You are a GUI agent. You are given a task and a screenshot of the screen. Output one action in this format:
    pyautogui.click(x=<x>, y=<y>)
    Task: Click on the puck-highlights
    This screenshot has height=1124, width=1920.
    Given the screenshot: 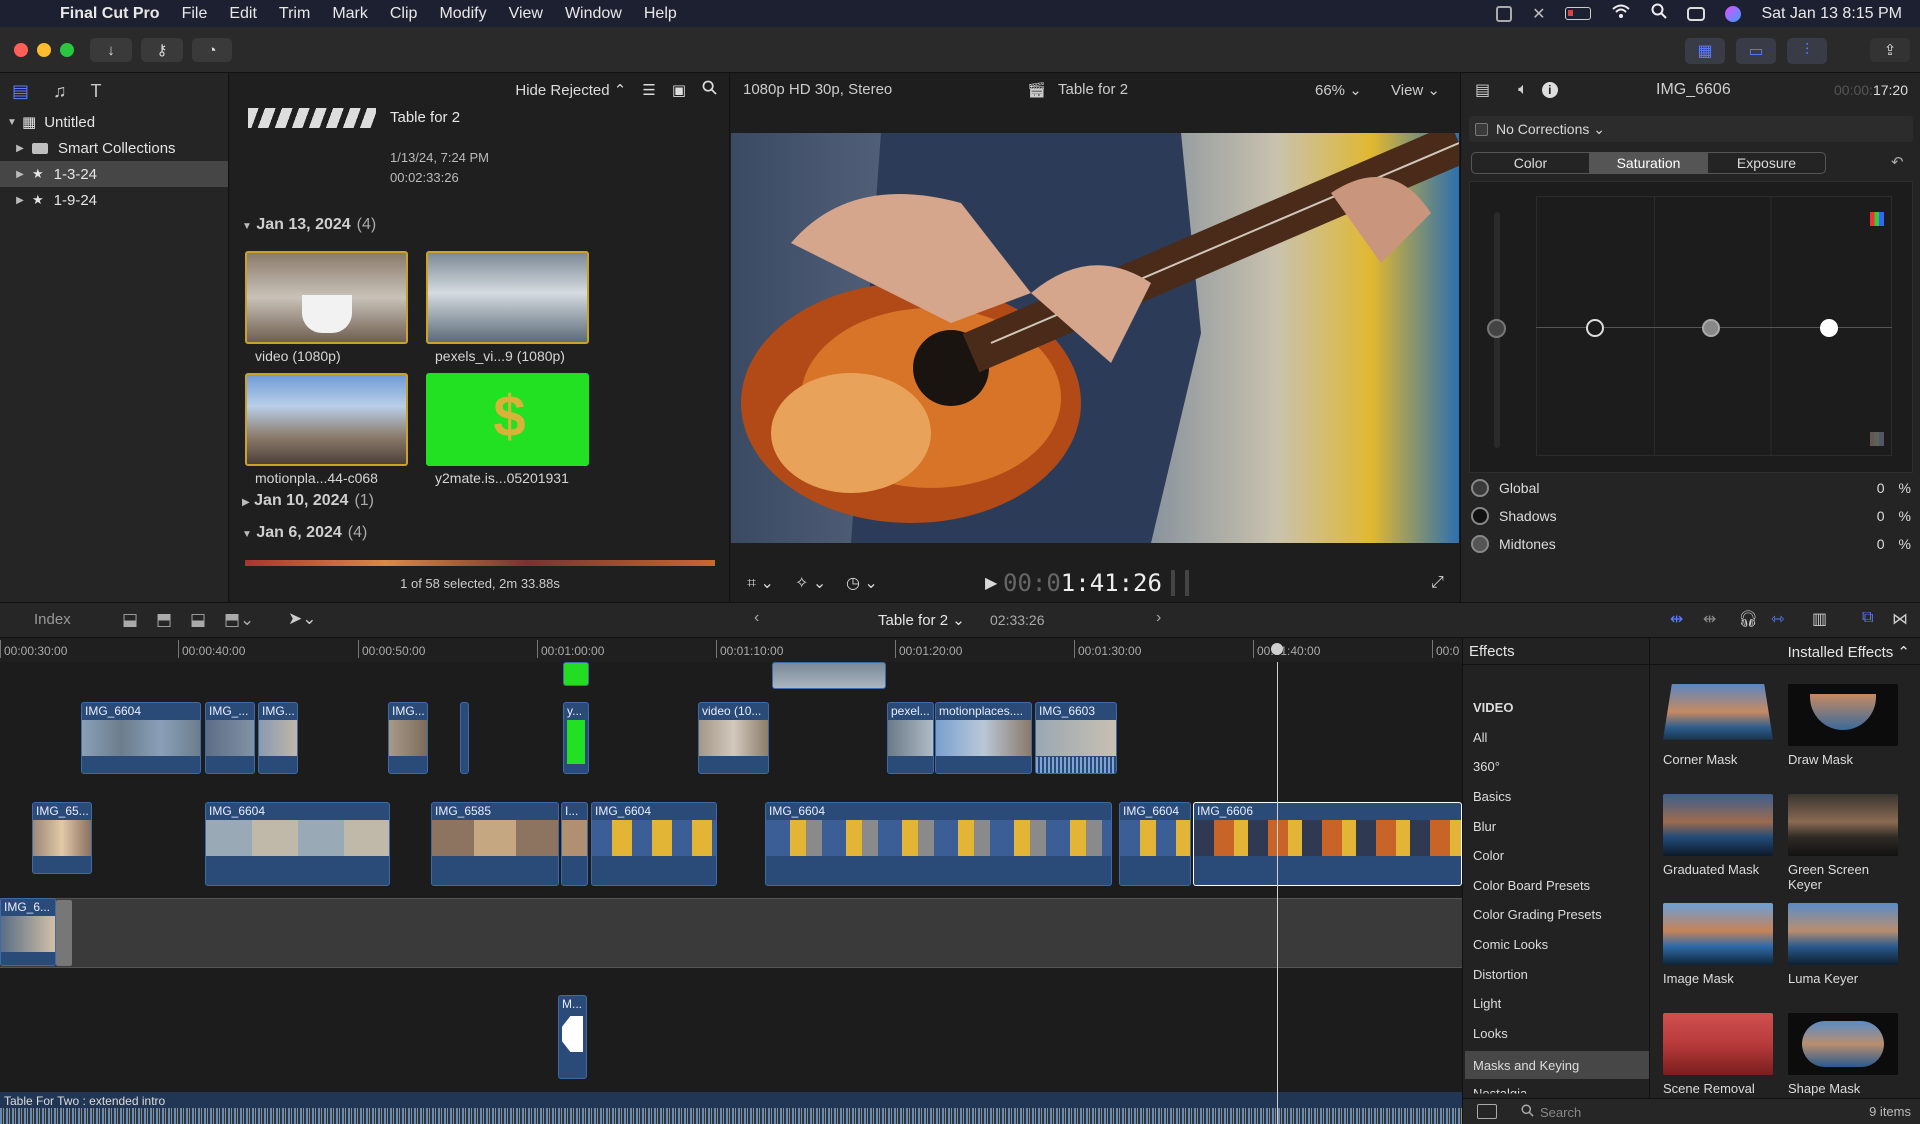 What is the action you would take?
    pyautogui.click(x=1829, y=328)
    